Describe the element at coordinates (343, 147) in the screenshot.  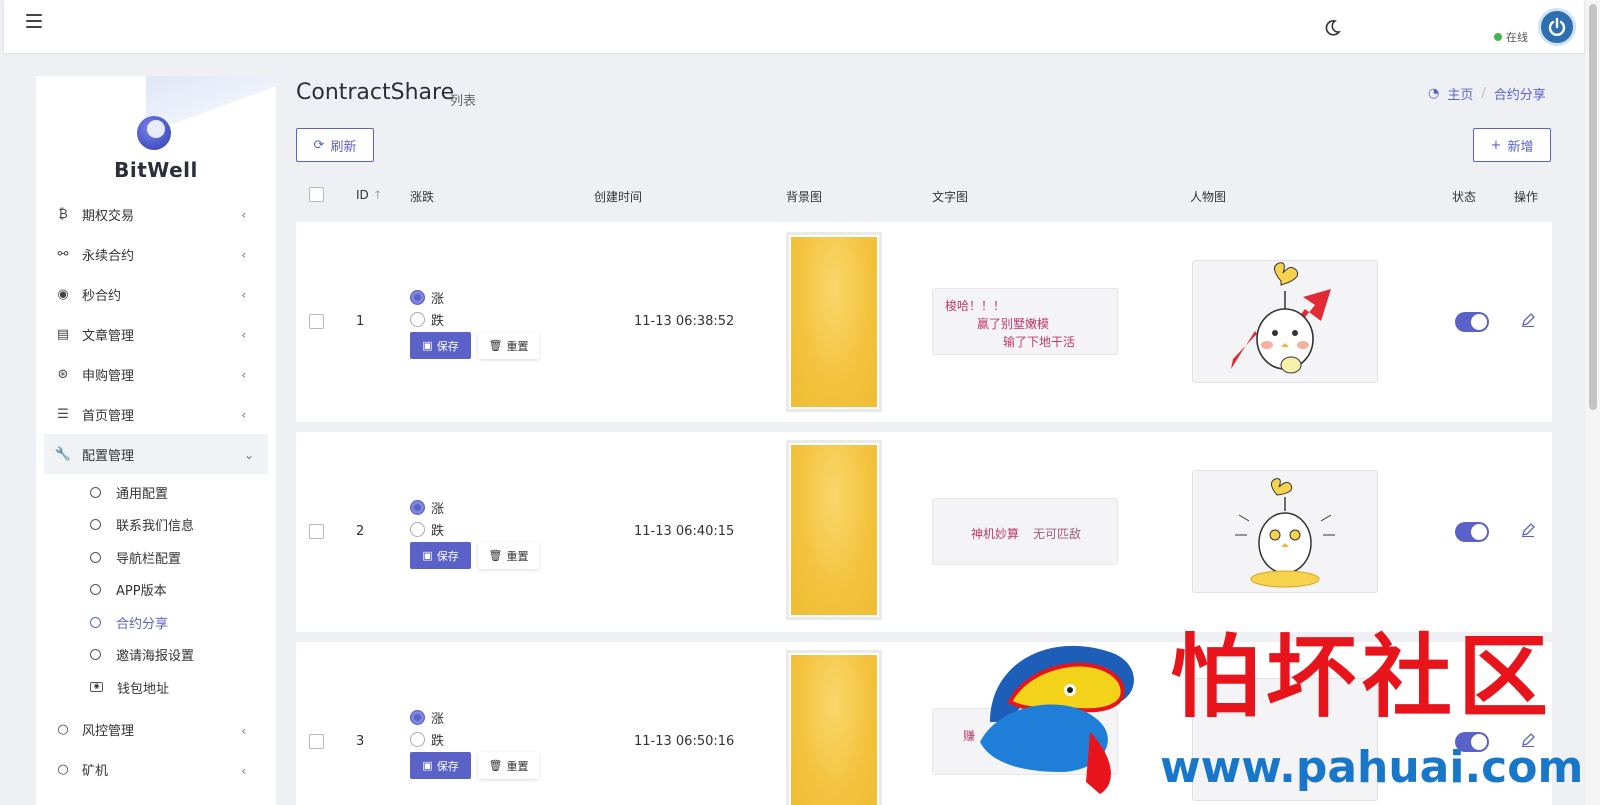
I see `refresh-label: 刷新` at that location.